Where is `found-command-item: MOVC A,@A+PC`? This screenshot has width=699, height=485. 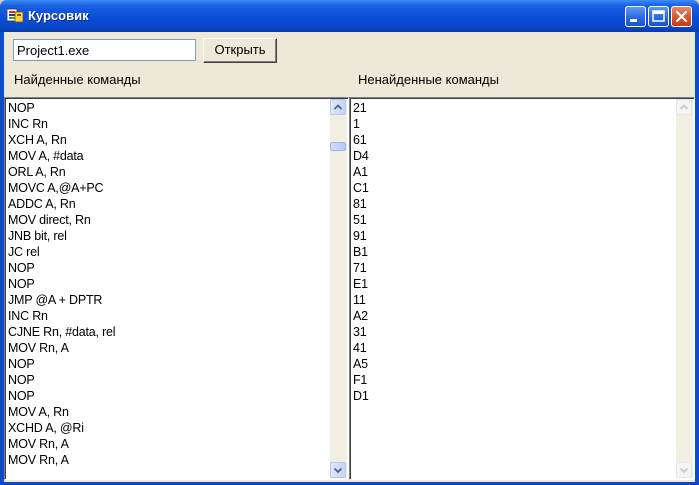
found-command-item: MOVC A,@A+PC is located at coordinates (61, 188).